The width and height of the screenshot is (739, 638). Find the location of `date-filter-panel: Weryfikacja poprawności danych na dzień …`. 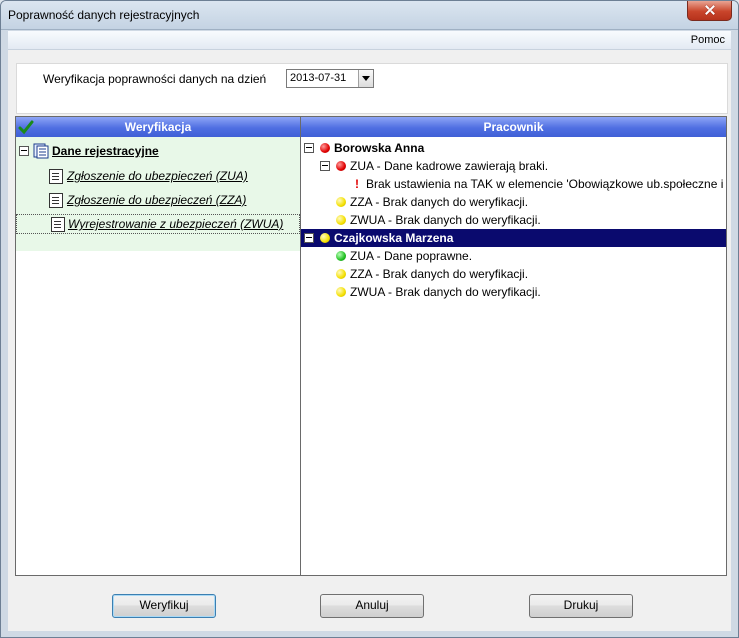

date-filter-panel: Weryfikacja poprawności danych na dzień … is located at coordinates (372, 88).